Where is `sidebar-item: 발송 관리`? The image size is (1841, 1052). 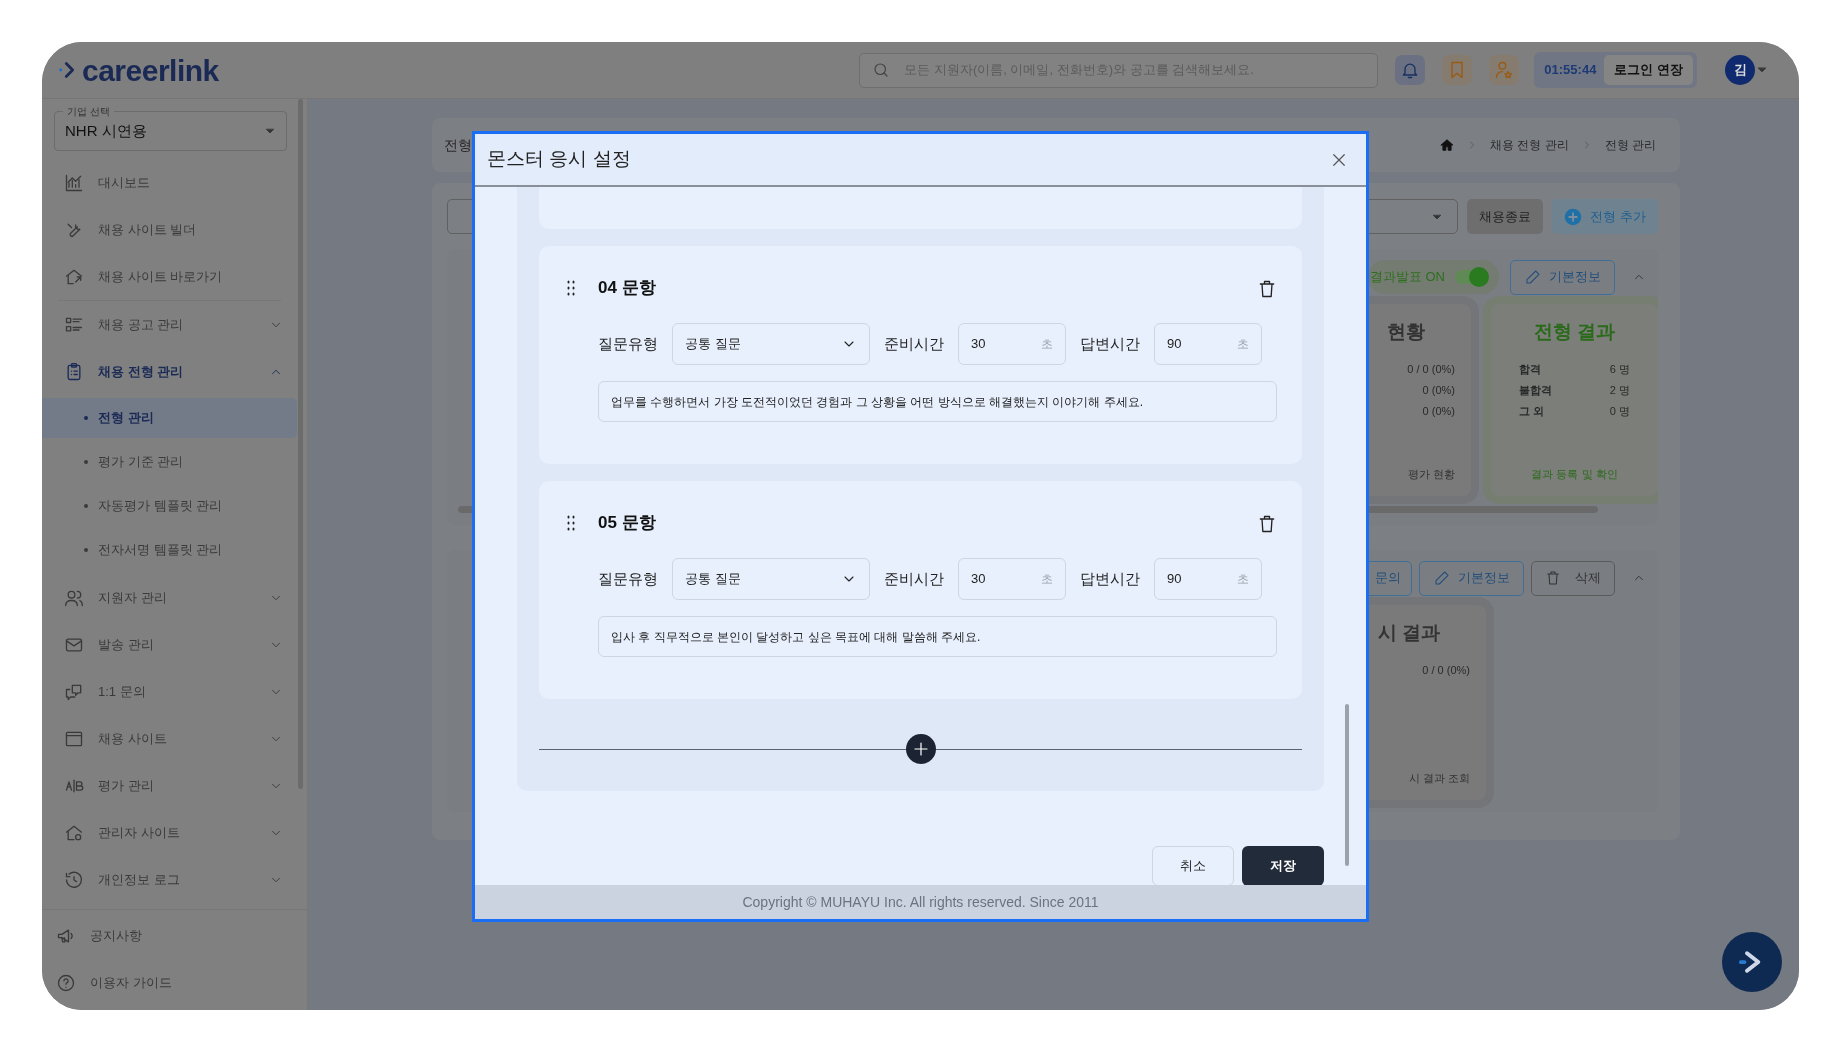 sidebar-item: 발송 관리 is located at coordinates (169, 644).